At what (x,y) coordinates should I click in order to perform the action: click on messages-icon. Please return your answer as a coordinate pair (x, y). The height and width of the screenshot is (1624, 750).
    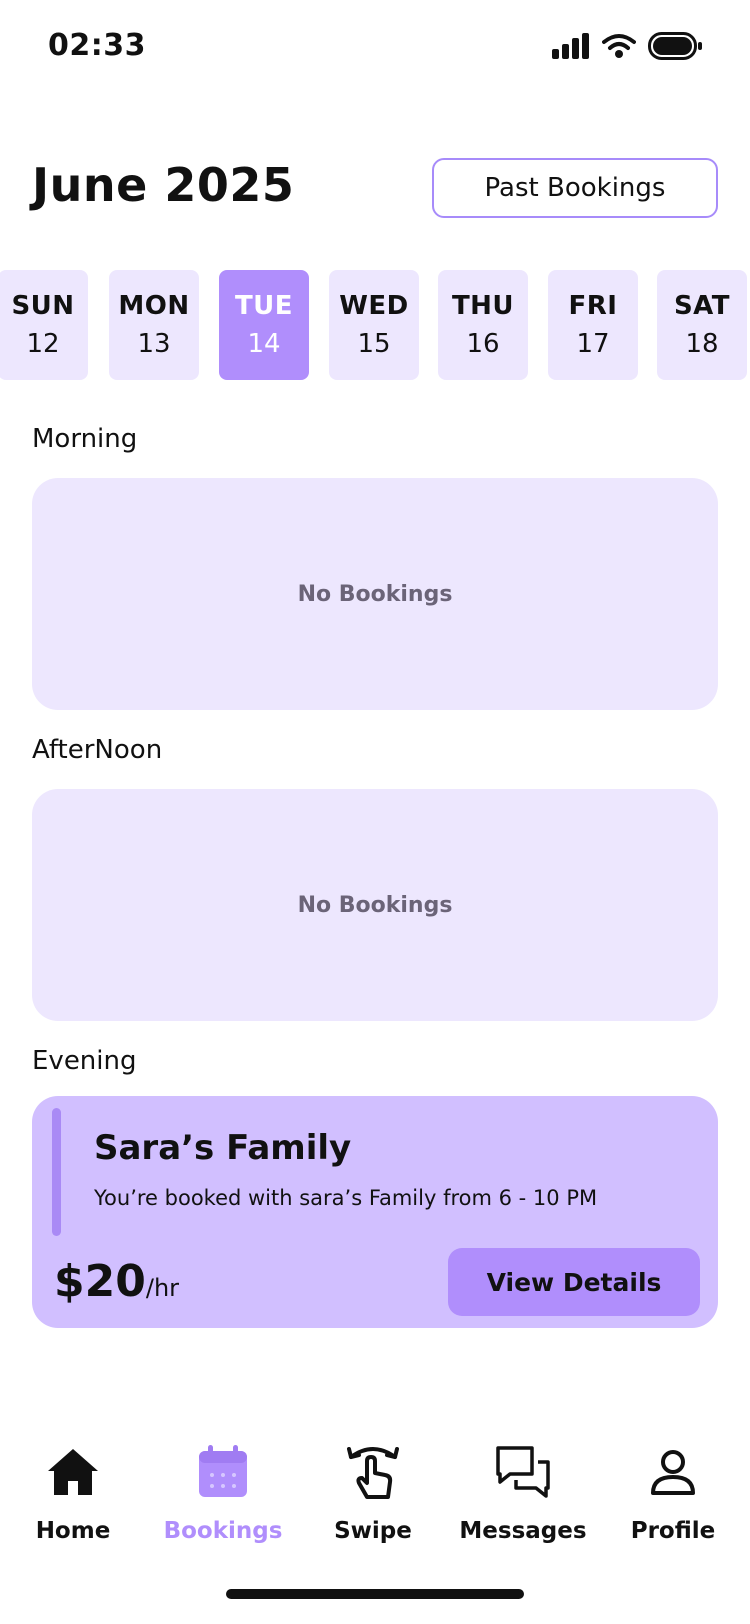
    Looking at the image, I should click on (523, 1472).